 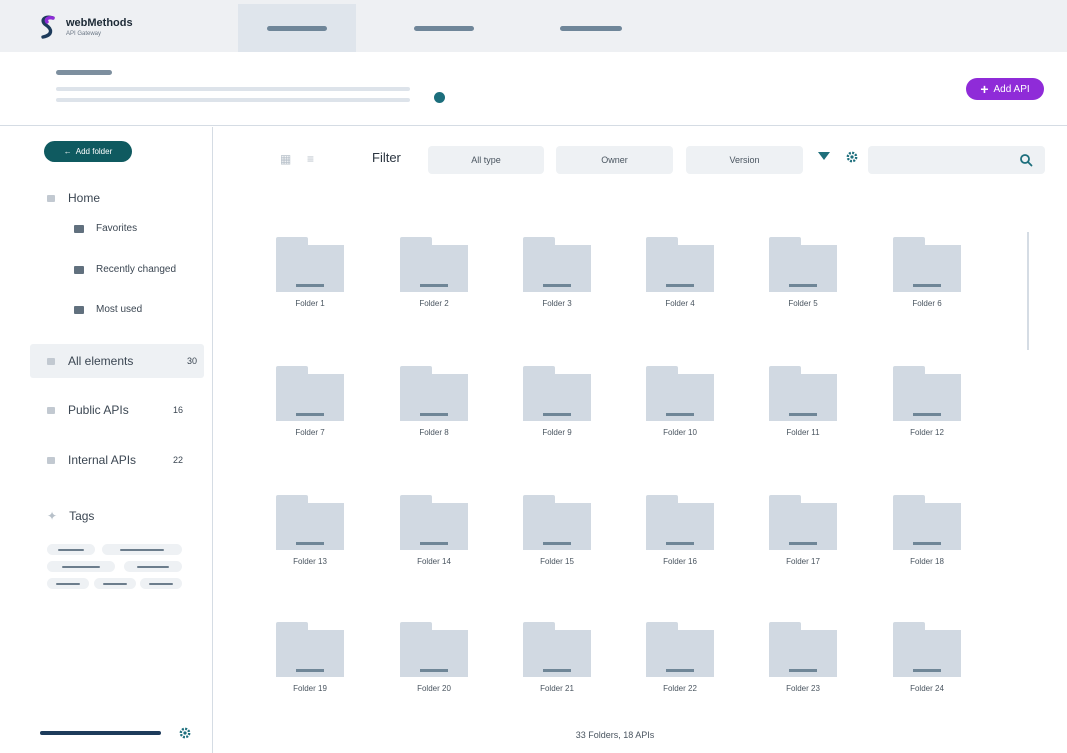 I want to click on folder-item: Folder 21, so click(x=557, y=662).